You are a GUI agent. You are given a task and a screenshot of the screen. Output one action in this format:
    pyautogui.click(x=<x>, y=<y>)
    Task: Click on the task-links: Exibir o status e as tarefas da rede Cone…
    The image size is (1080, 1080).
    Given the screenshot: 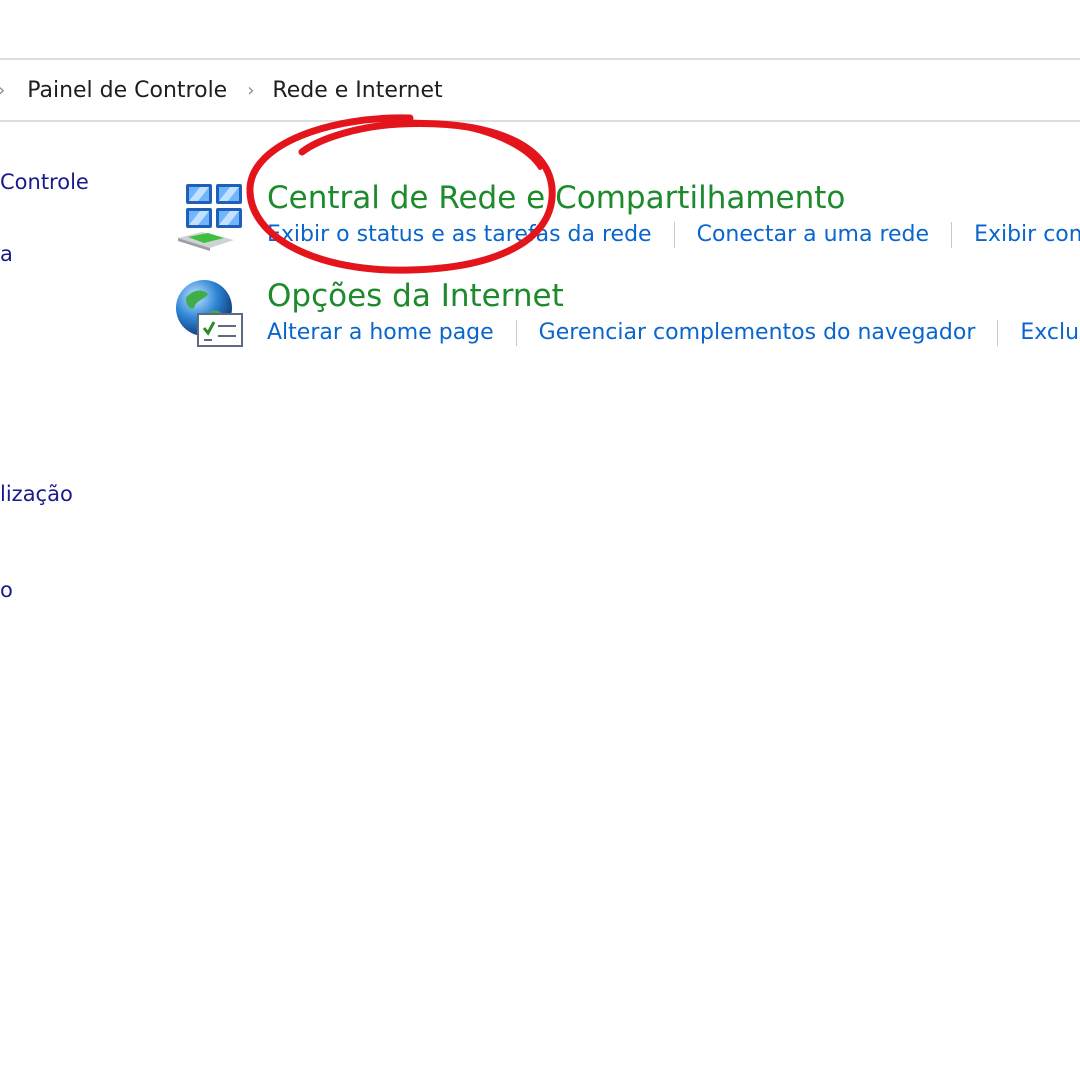 What is the action you would take?
    pyautogui.click(x=673, y=235)
    